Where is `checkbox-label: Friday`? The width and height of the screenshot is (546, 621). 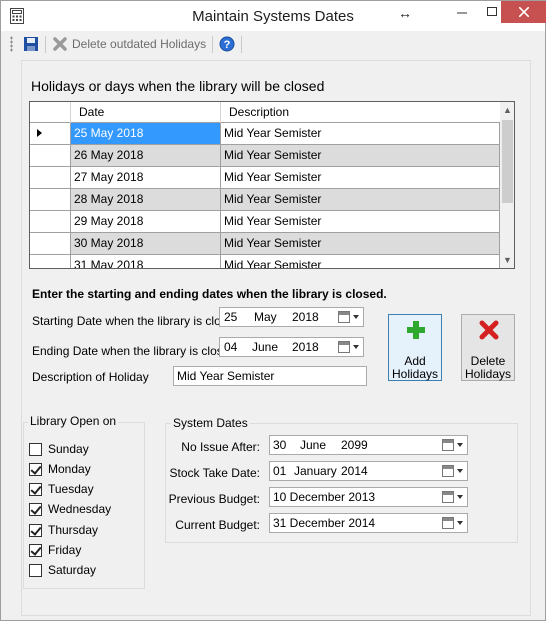
checkbox-label: Friday is located at coordinates (65, 550).